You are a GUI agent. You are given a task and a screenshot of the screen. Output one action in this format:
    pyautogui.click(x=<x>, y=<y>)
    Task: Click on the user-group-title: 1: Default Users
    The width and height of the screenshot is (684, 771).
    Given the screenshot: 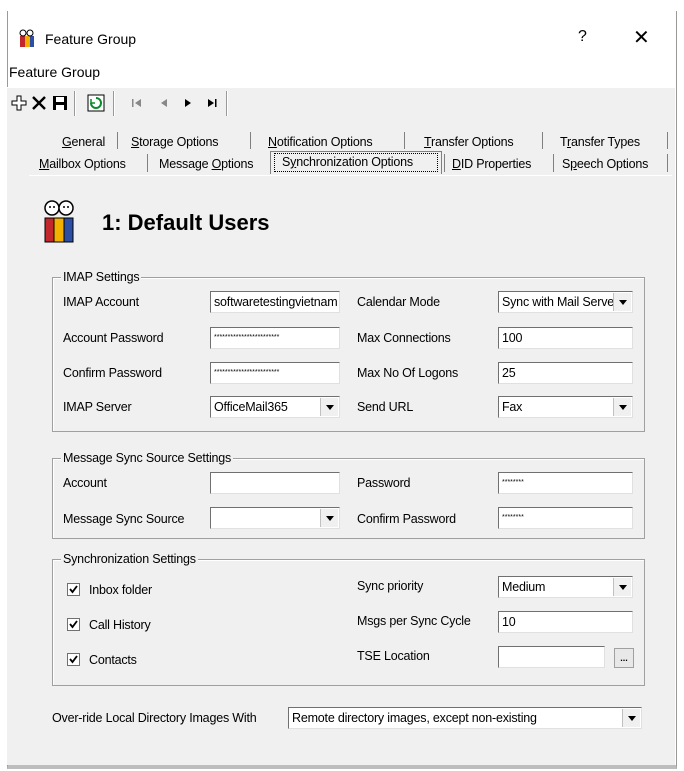 What is the action you would take?
    pyautogui.click(x=186, y=222)
    